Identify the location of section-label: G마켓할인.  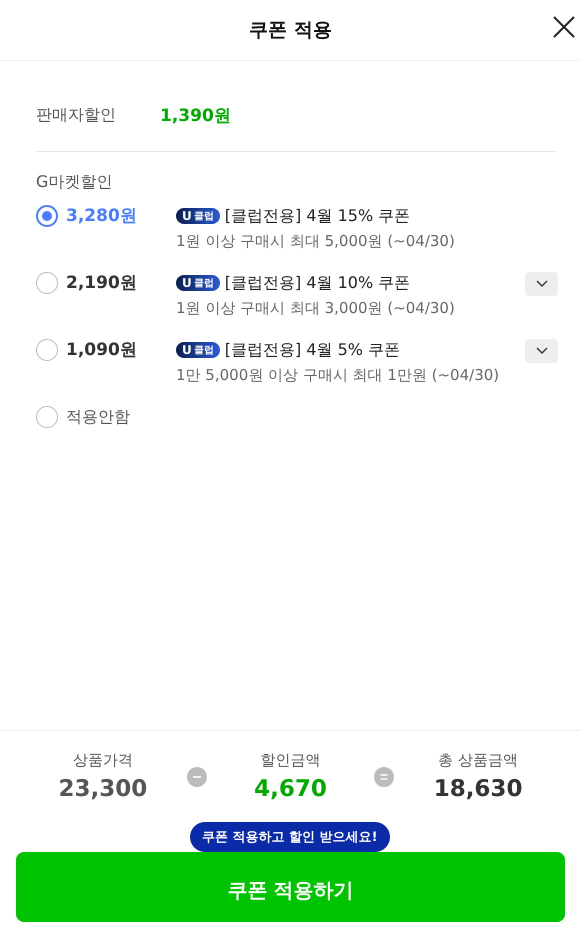
(75, 182).